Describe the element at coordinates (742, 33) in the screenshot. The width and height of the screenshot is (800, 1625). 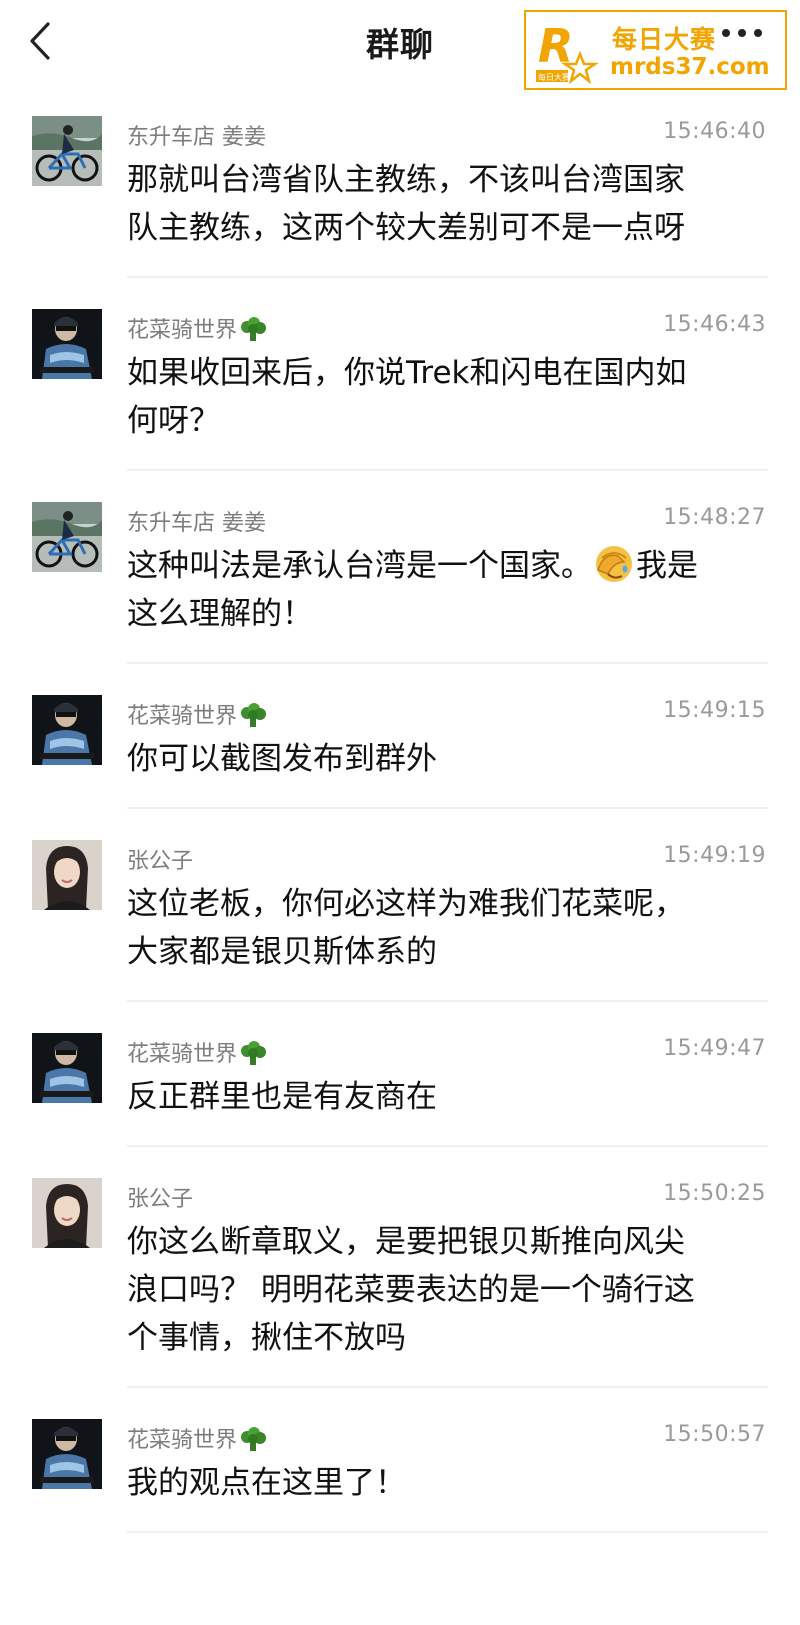
I see `more-horizontal-icon` at that location.